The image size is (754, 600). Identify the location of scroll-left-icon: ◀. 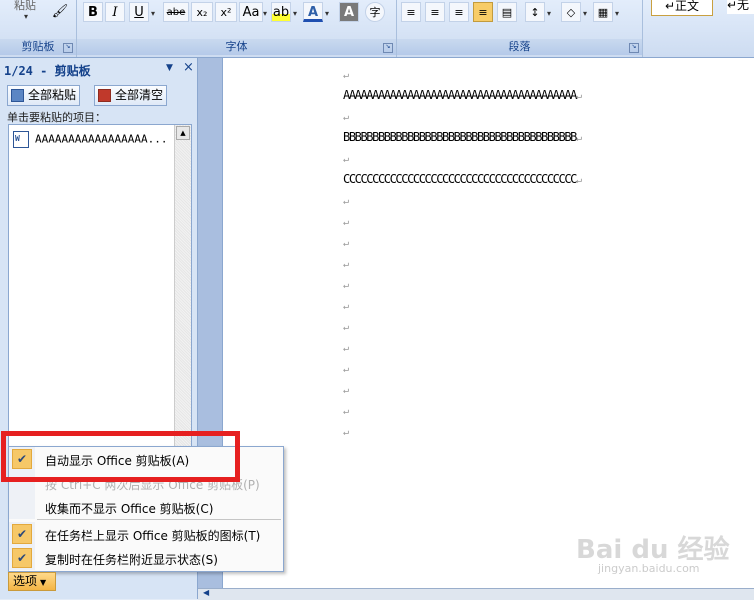
(208, 593).